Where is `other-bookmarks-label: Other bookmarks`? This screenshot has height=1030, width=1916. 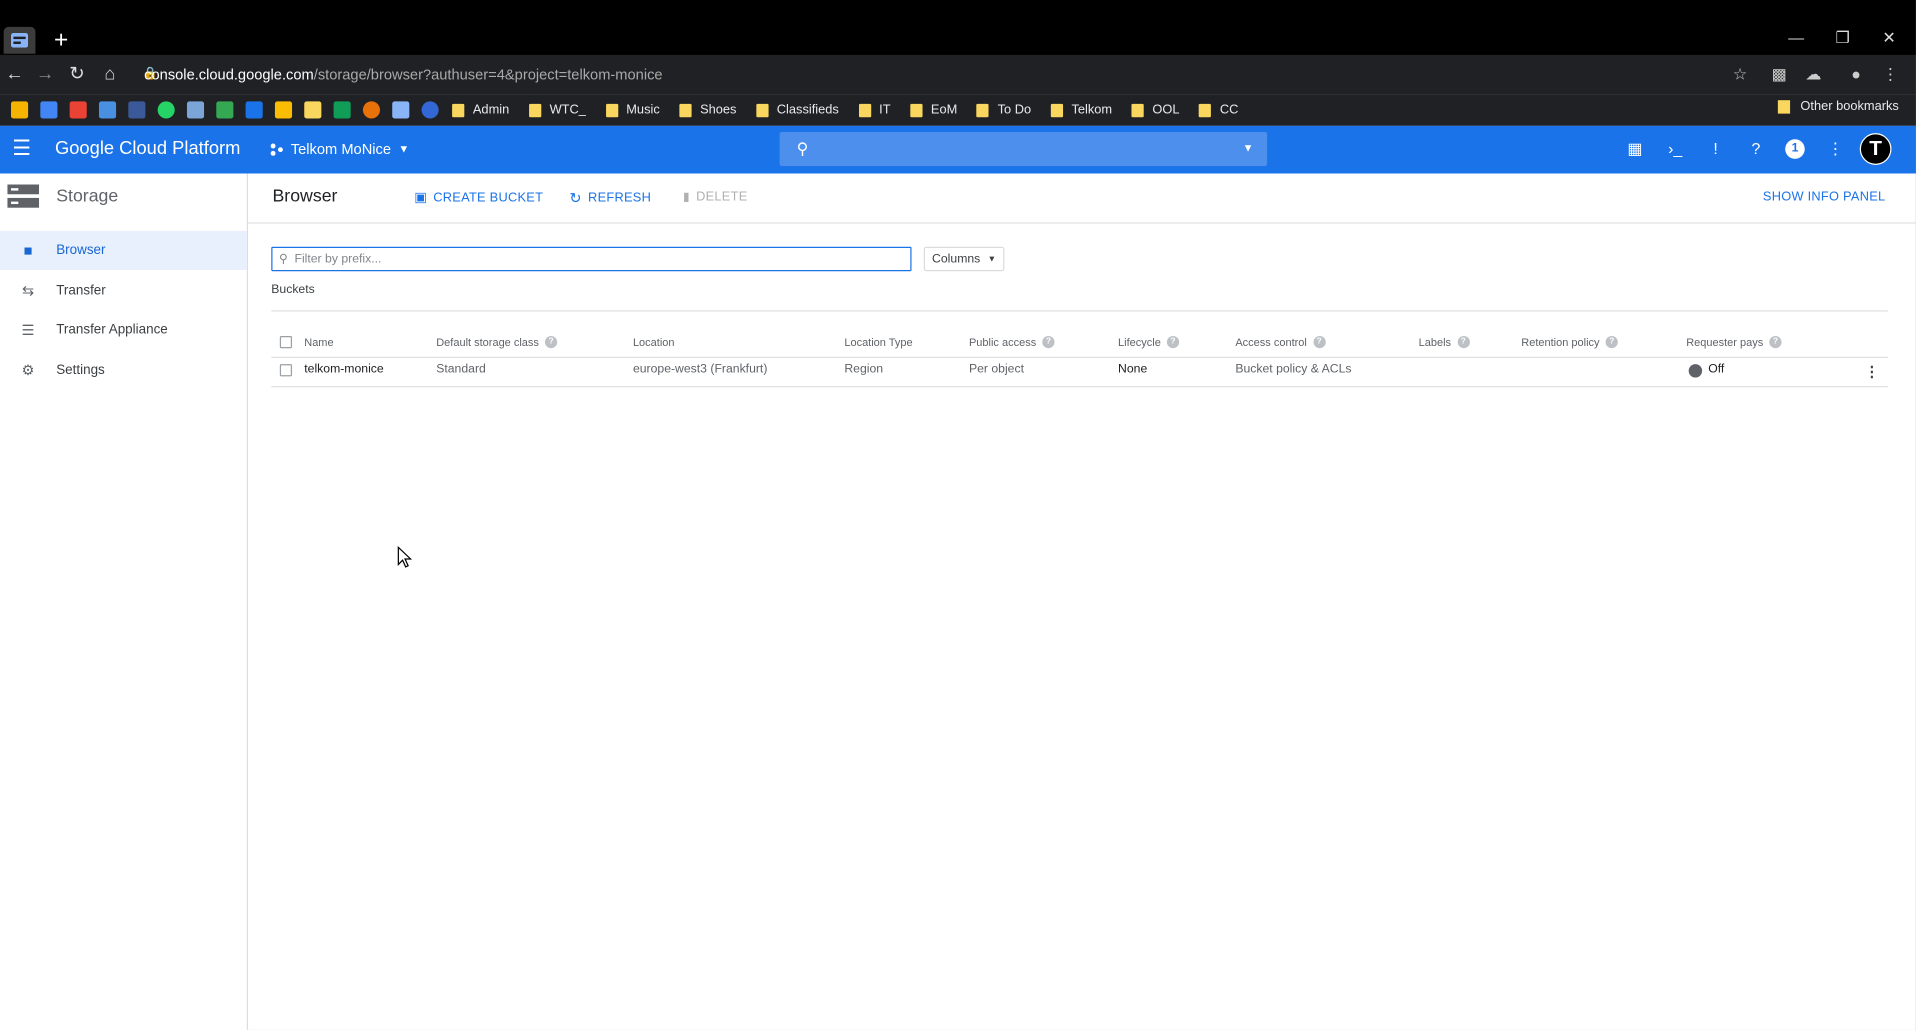 other-bookmarks-label: Other bookmarks is located at coordinates (1849, 106).